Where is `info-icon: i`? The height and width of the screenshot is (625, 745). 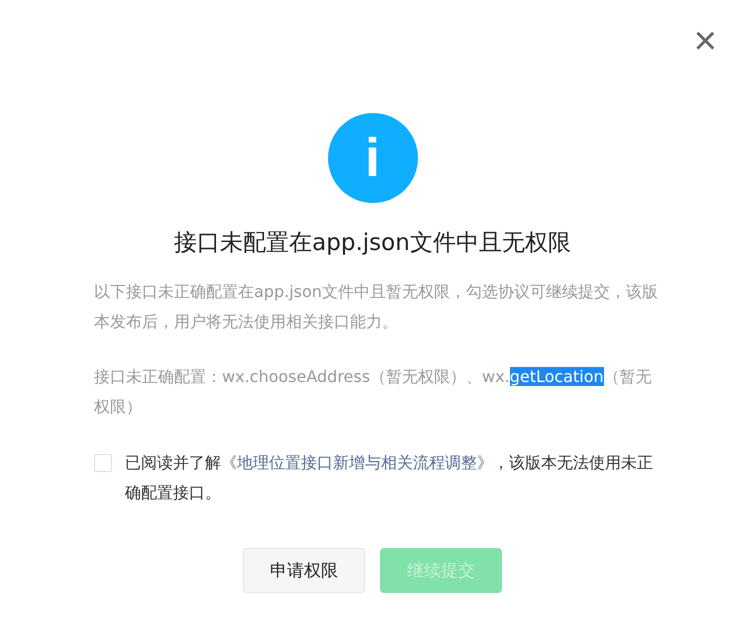
info-icon: i is located at coordinates (373, 158).